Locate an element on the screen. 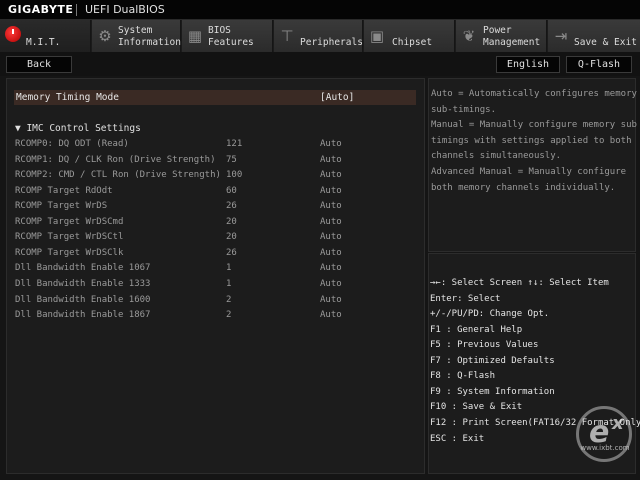  tab-label: M.I.T. is located at coordinates (43, 42).